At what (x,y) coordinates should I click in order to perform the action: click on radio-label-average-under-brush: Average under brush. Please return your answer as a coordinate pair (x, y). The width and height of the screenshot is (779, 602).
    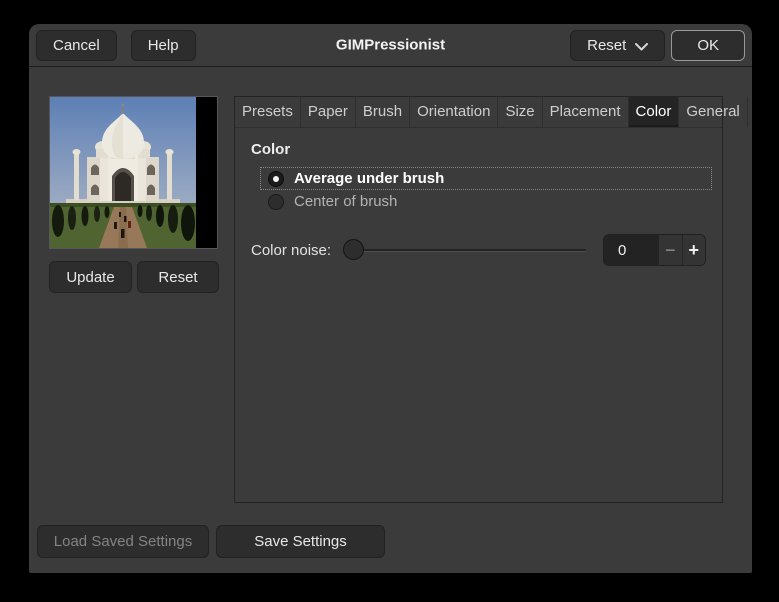
    Looking at the image, I should click on (369, 178).